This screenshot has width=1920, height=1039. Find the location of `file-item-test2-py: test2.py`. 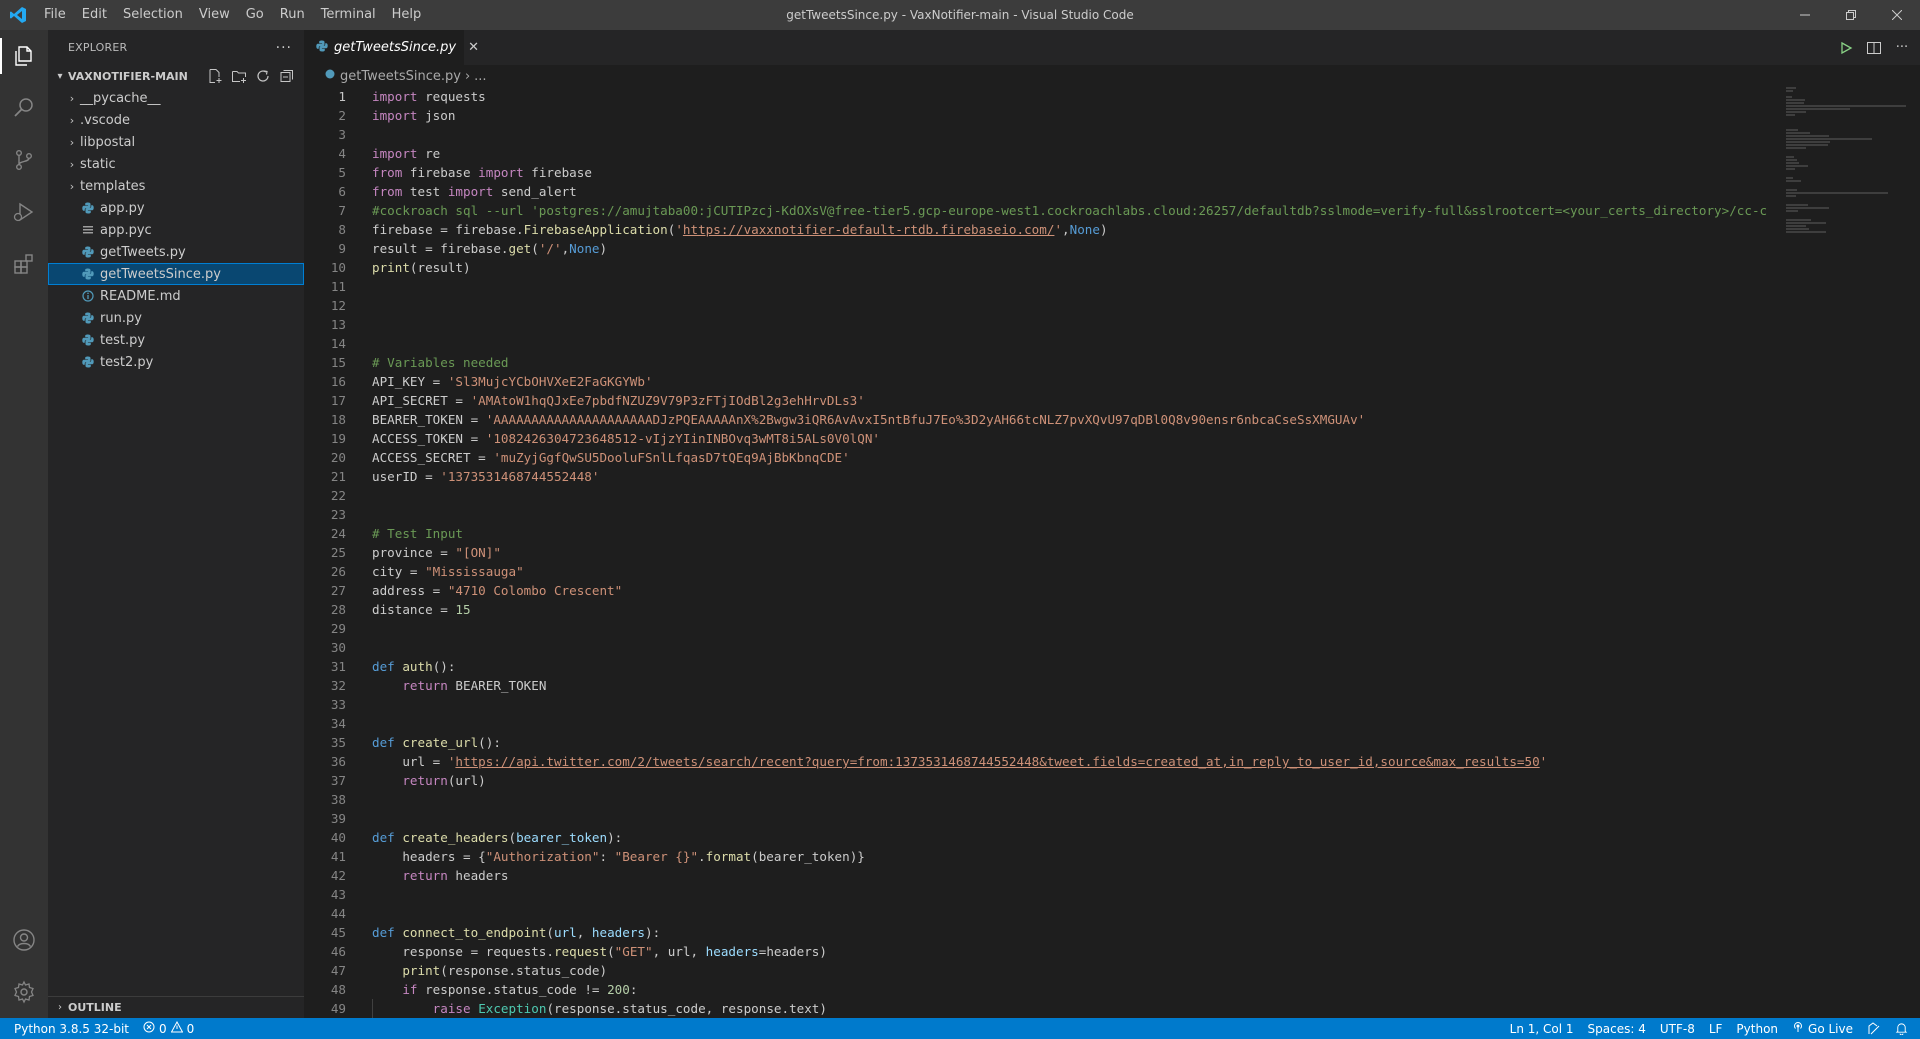

file-item-test2-py: test2.py is located at coordinates (176, 362).